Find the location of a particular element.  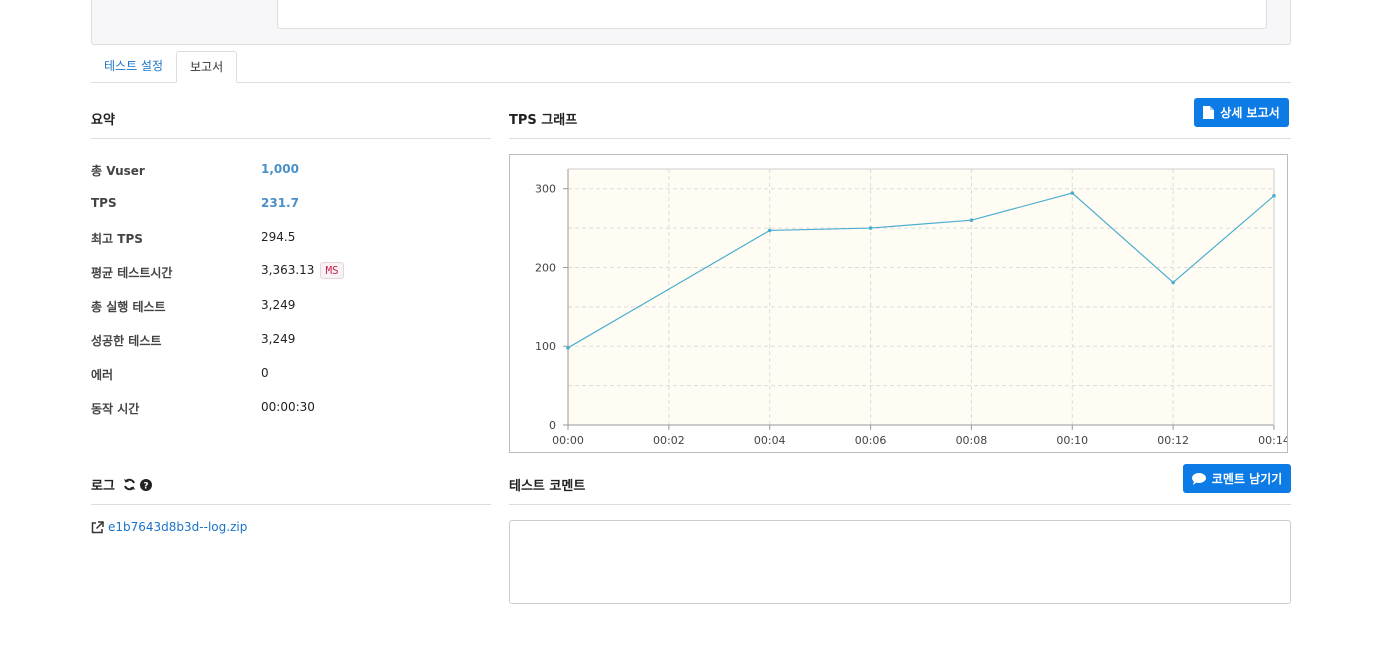

summary-label-errors: 에러 is located at coordinates (102, 375).